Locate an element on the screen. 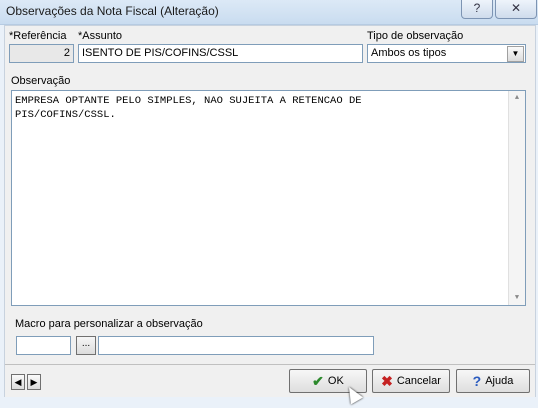  window-close-button: ✕ is located at coordinates (516, 9).